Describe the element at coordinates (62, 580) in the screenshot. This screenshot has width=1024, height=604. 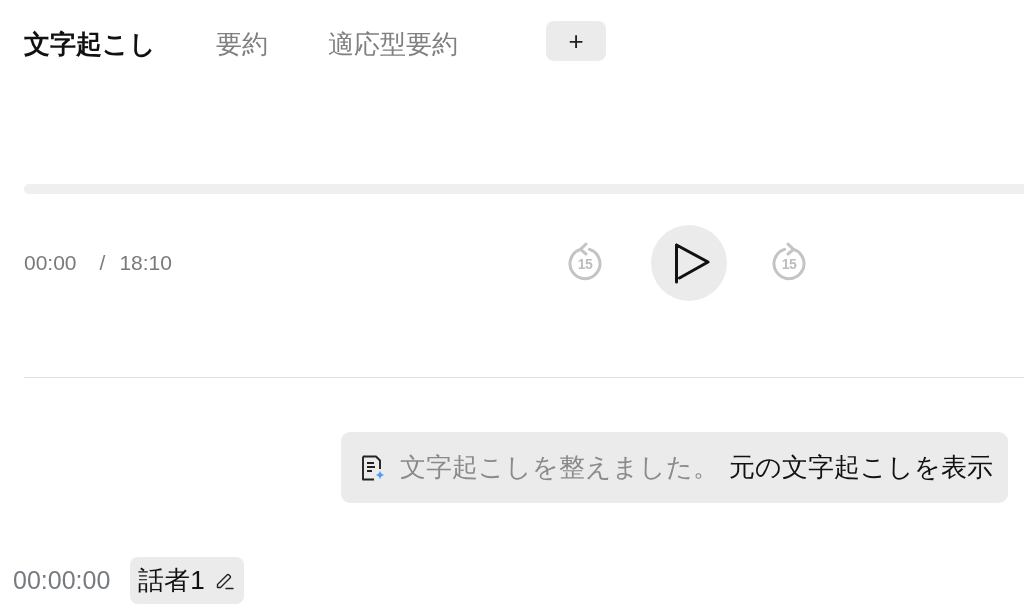
I see `timestamp: 00:00:00` at that location.